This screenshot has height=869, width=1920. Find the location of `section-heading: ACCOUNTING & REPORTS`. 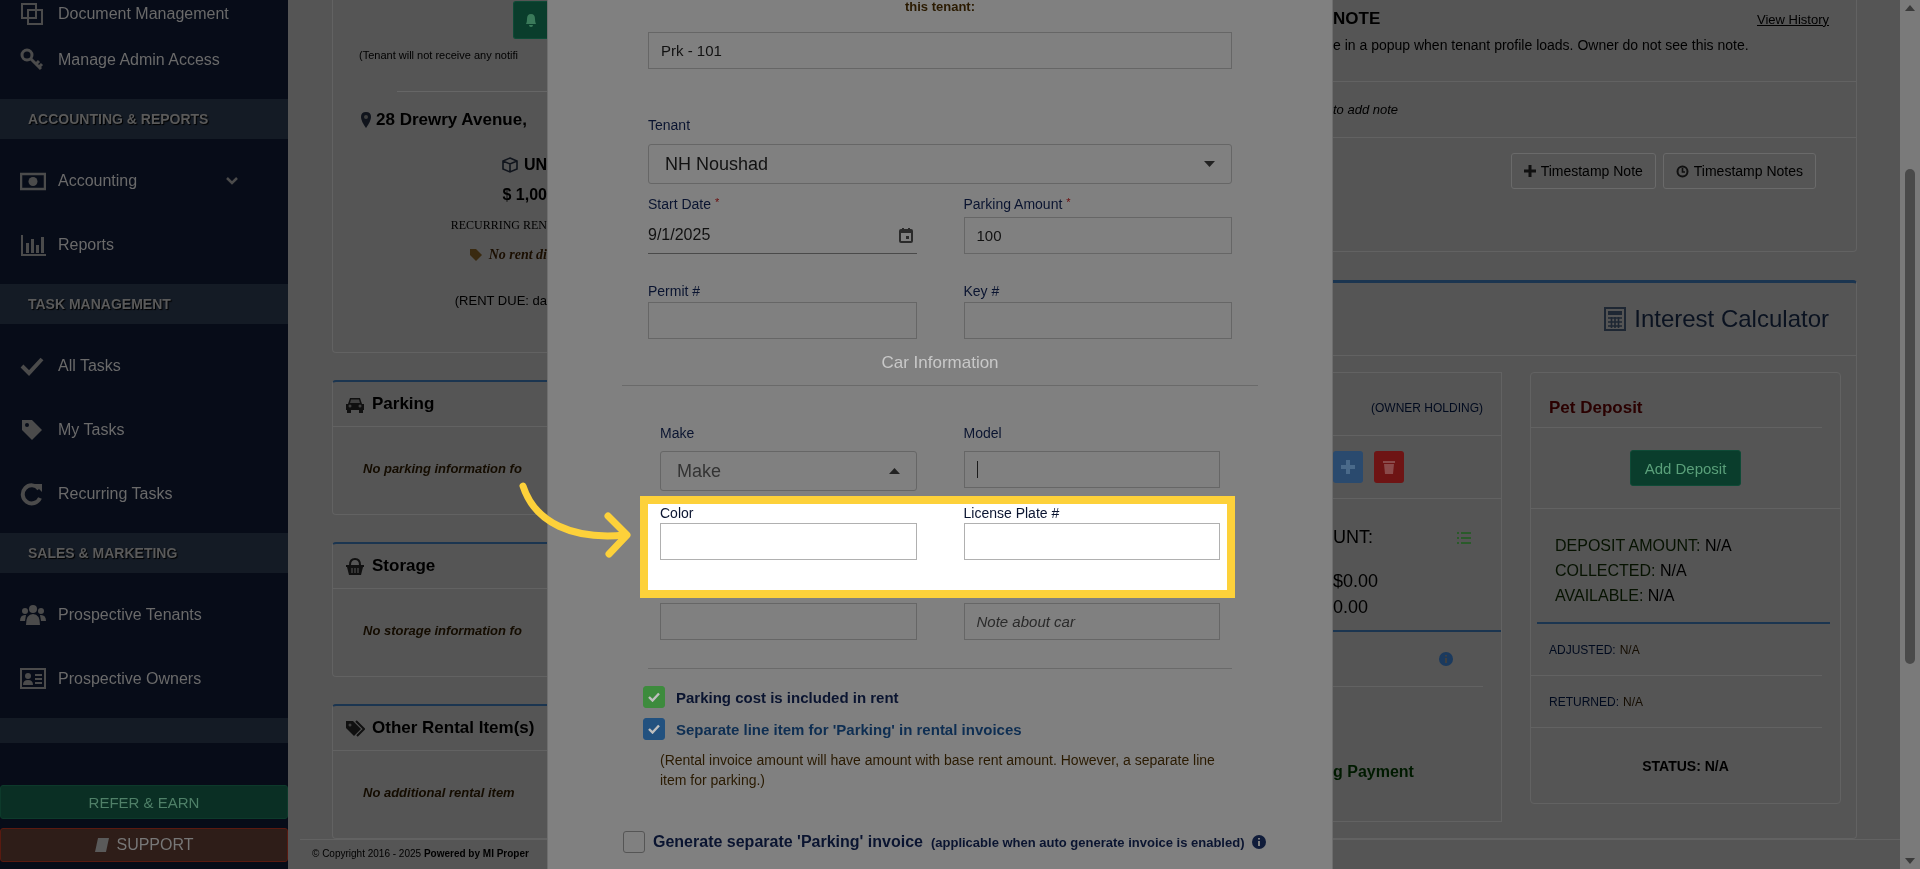

section-heading: ACCOUNTING & REPORTS is located at coordinates (144, 119).